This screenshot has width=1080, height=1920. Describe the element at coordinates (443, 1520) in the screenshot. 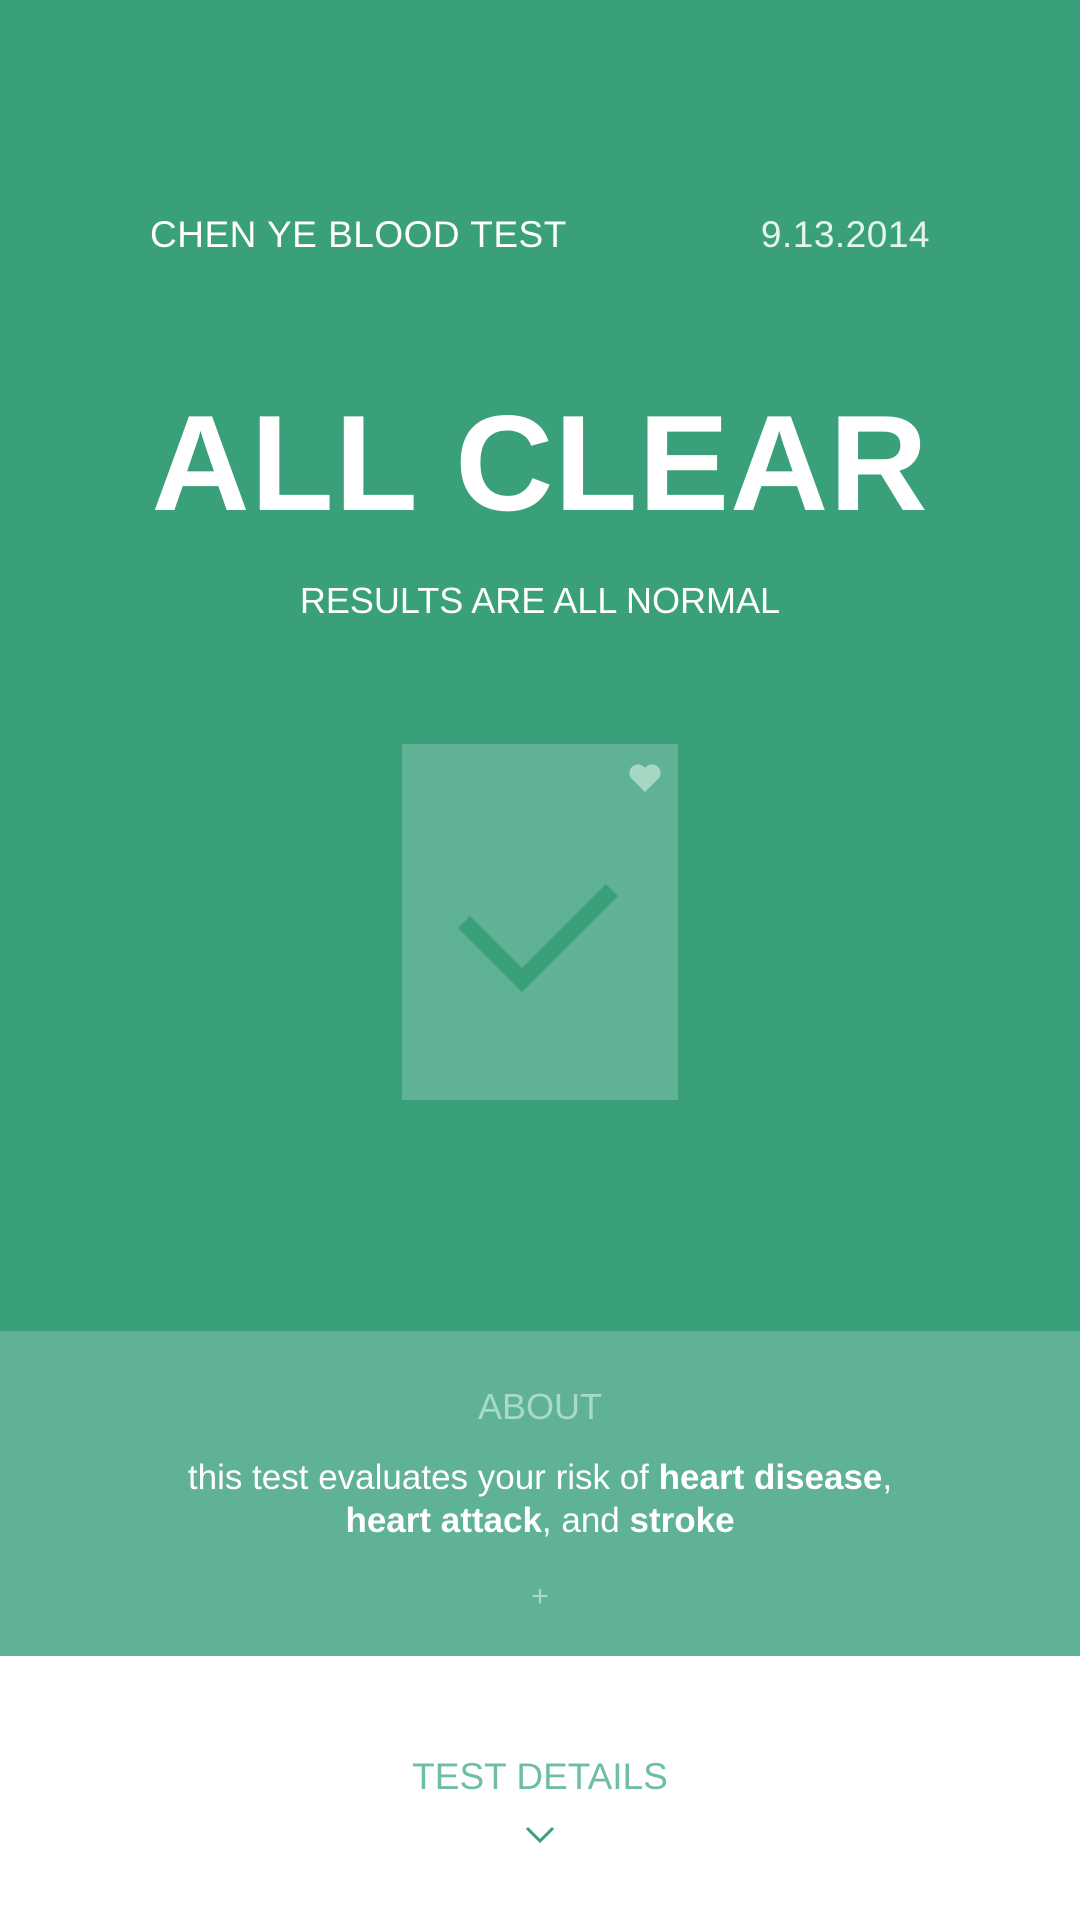

I see `about-highlight-heart-attack: heart attack` at that location.